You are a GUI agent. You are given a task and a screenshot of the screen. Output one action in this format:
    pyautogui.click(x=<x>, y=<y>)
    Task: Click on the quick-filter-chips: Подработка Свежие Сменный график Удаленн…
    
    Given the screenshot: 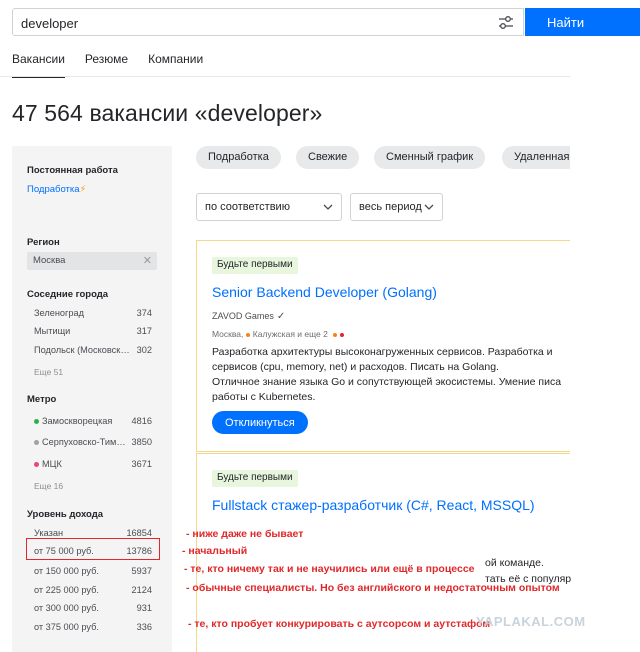 What is the action you would take?
    pyautogui.click(x=383, y=158)
    